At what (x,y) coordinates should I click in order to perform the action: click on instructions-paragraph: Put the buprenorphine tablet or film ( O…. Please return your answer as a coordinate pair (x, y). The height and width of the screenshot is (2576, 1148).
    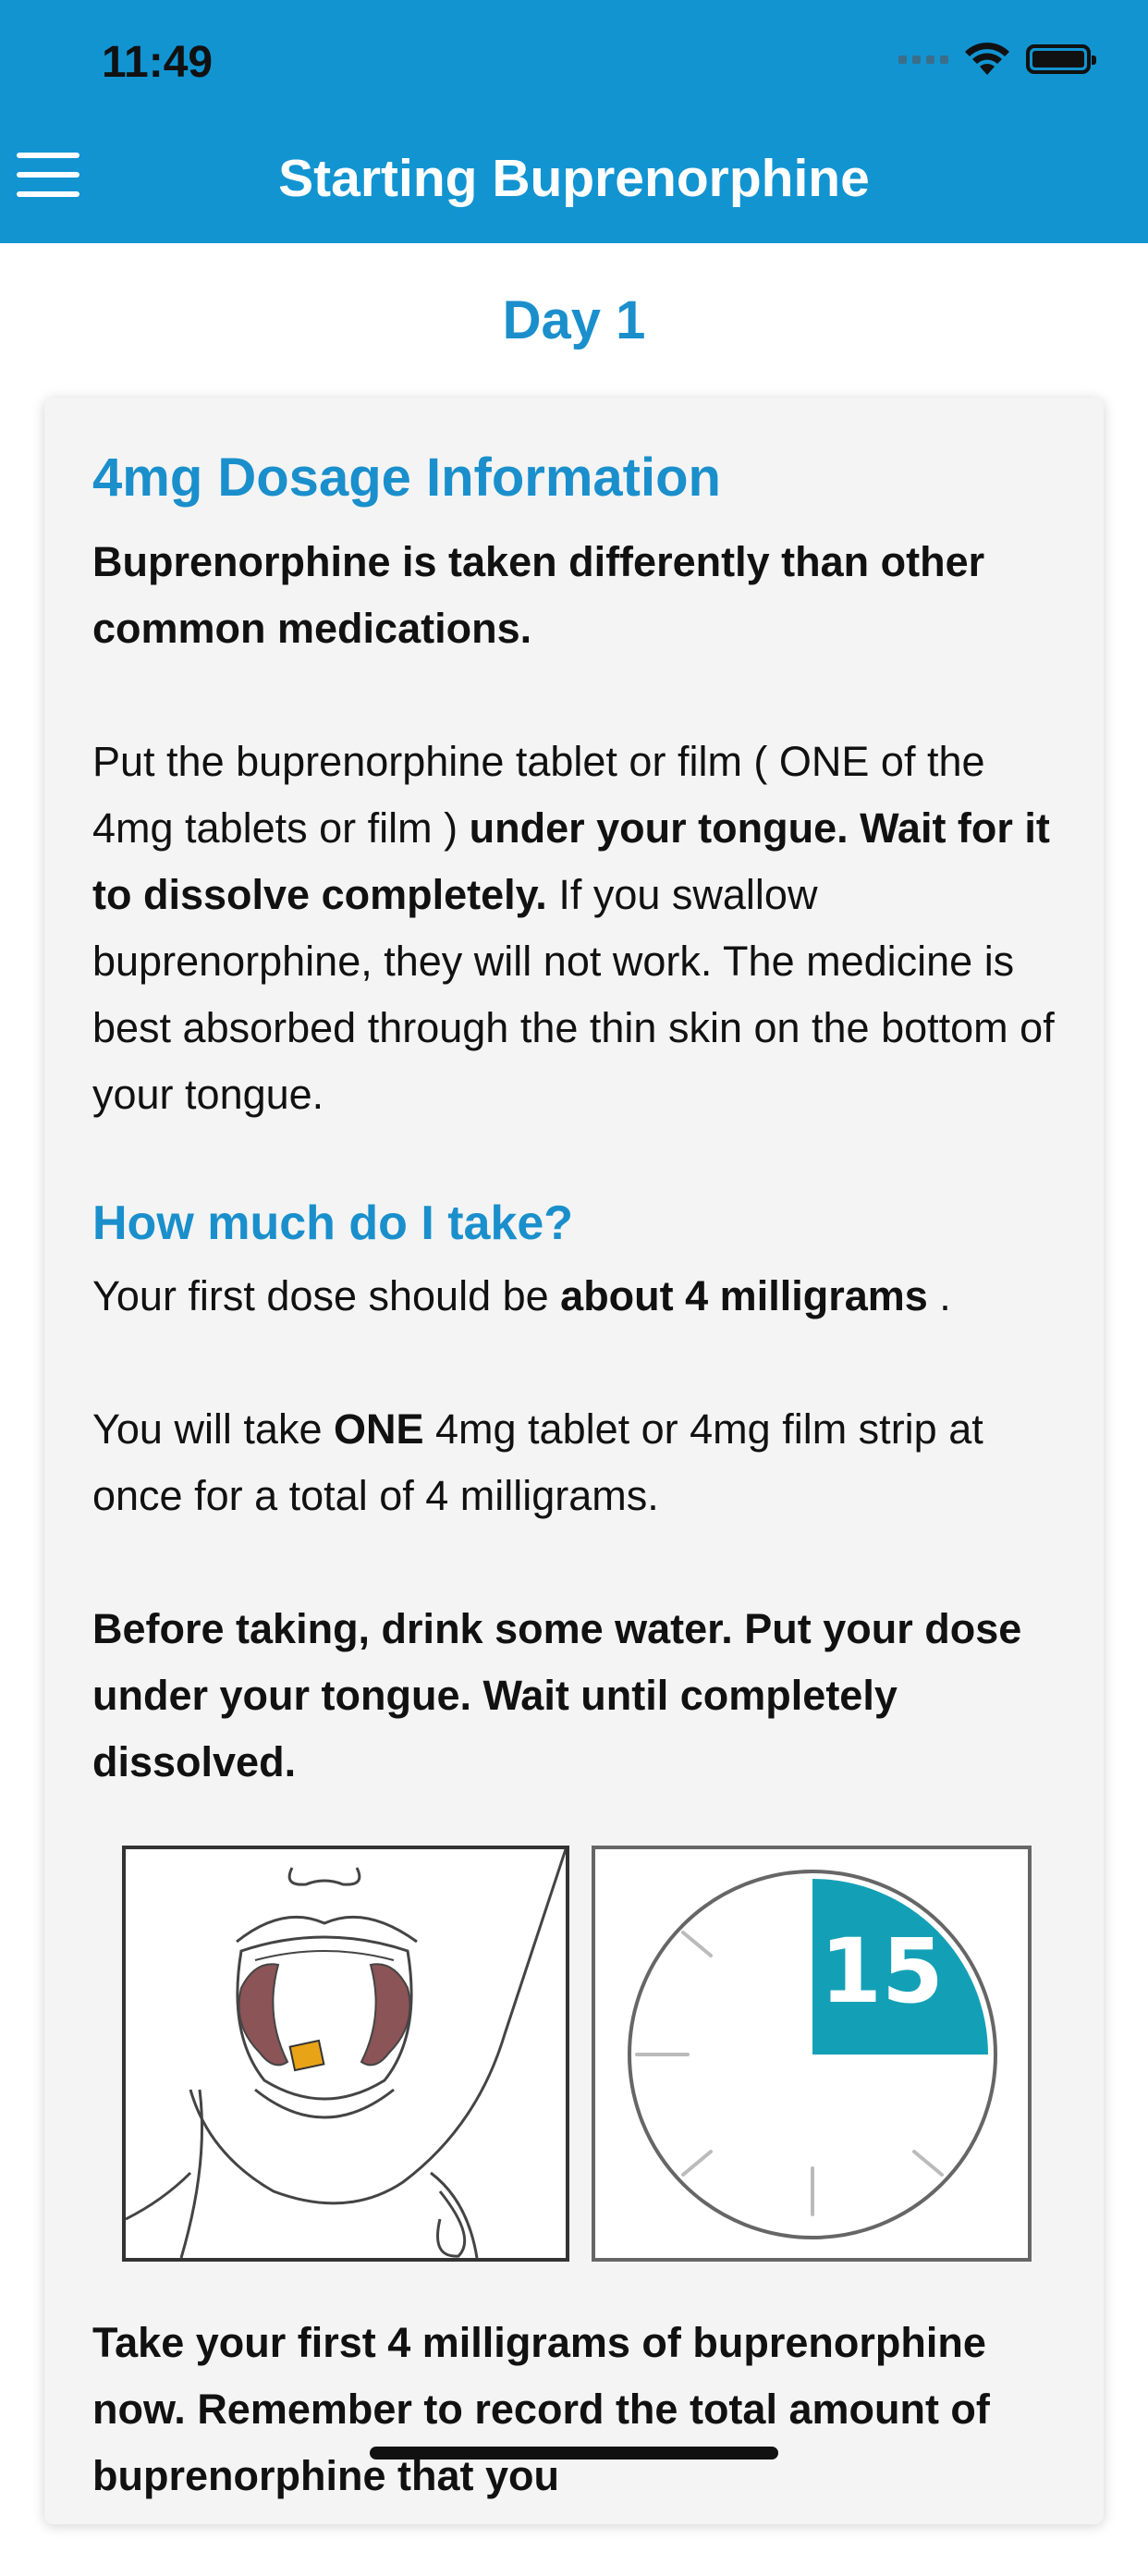
    Looking at the image, I should click on (578, 928).